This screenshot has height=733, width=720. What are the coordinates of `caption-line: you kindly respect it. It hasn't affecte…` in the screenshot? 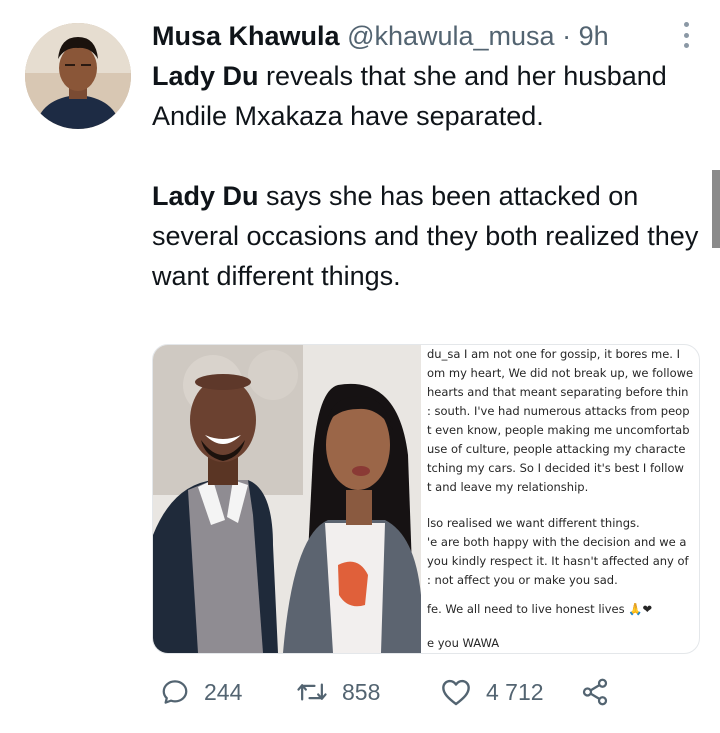 It's located at (558, 561).